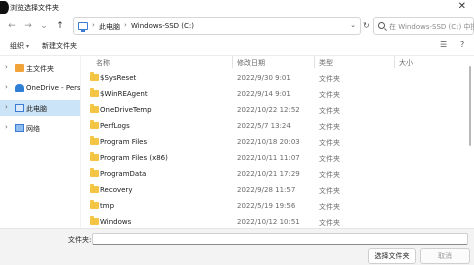 The width and height of the screenshot is (474, 265). Describe the element at coordinates (406, 63) in the screenshot. I see `column-header-size: 大小` at that location.